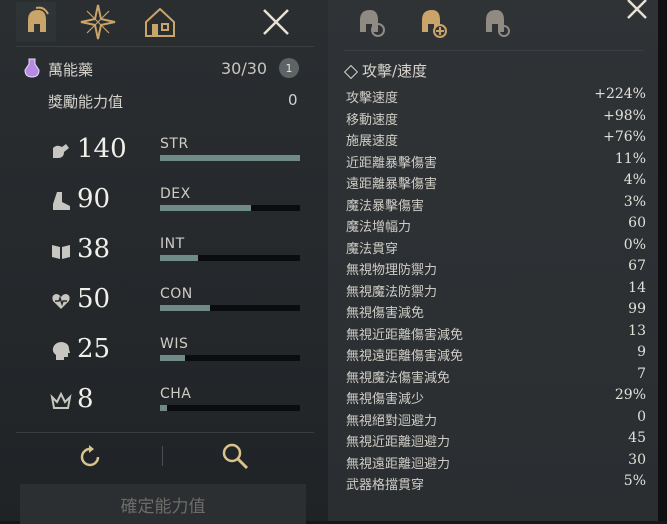 Image resolution: width=667 pixels, height=524 pixels. Describe the element at coordinates (641, 352) in the screenshot. I see `attribute-value: 9` at that location.